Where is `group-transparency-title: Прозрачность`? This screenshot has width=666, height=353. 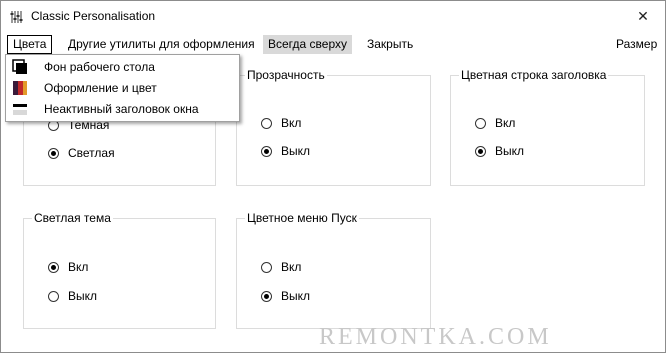
group-transparency-title: Прозрачность is located at coordinates (286, 75).